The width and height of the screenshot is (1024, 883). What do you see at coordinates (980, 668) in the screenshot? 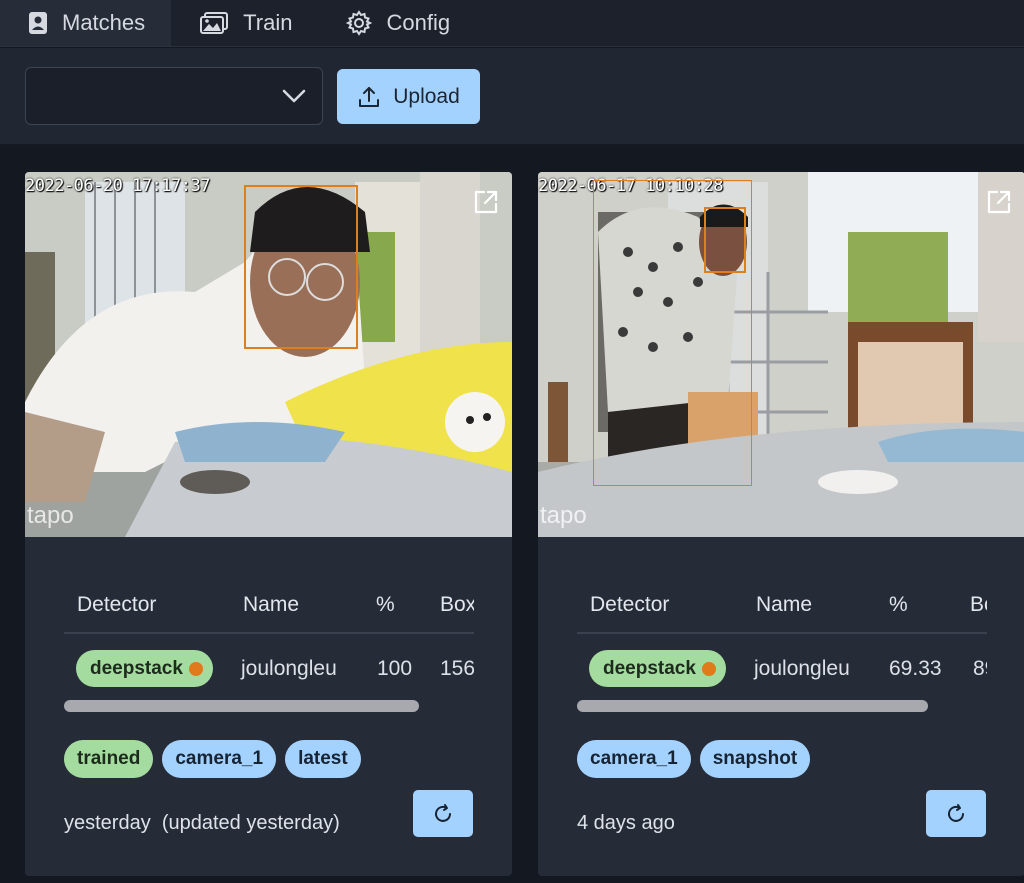
I see `cell-box: 89` at bounding box center [980, 668].